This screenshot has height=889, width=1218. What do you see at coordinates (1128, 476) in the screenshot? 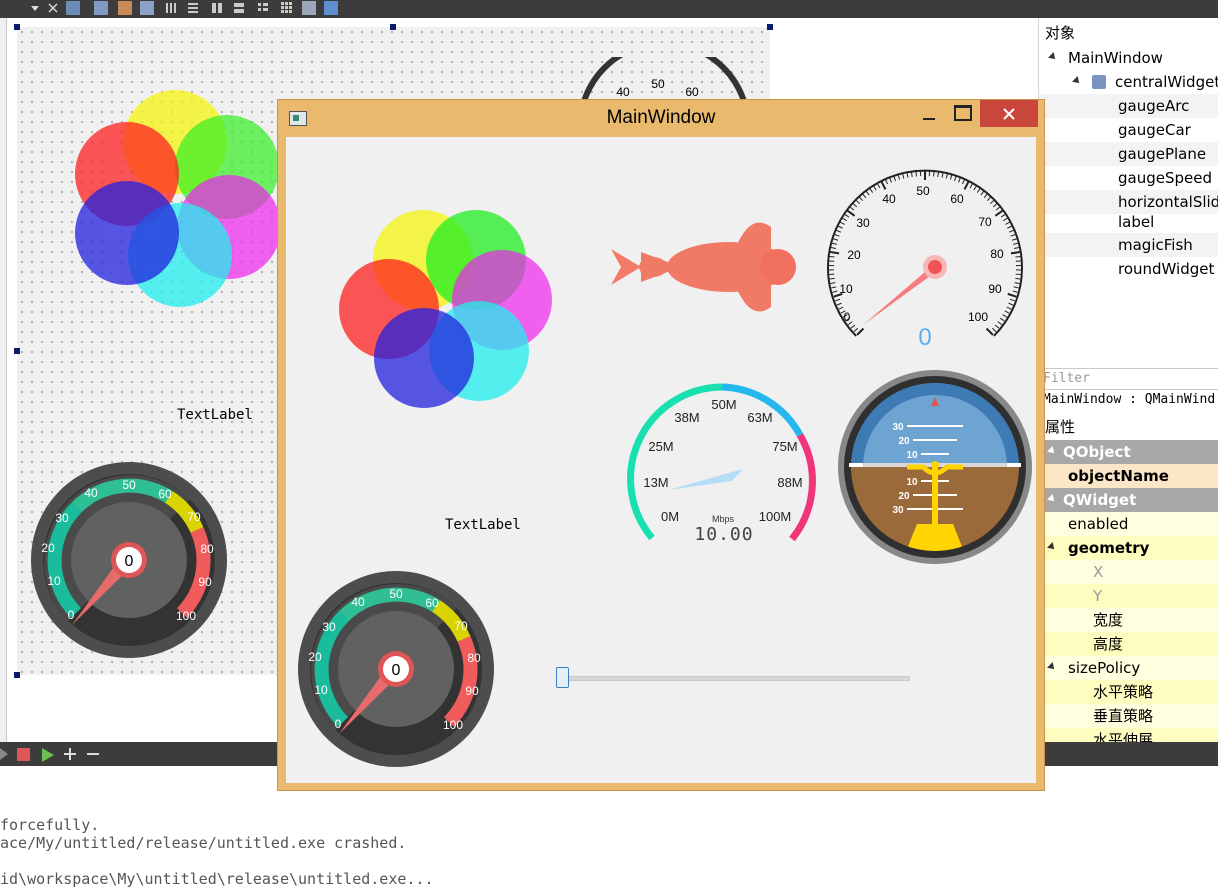
I see `property-row-objectname: objectName` at bounding box center [1128, 476].